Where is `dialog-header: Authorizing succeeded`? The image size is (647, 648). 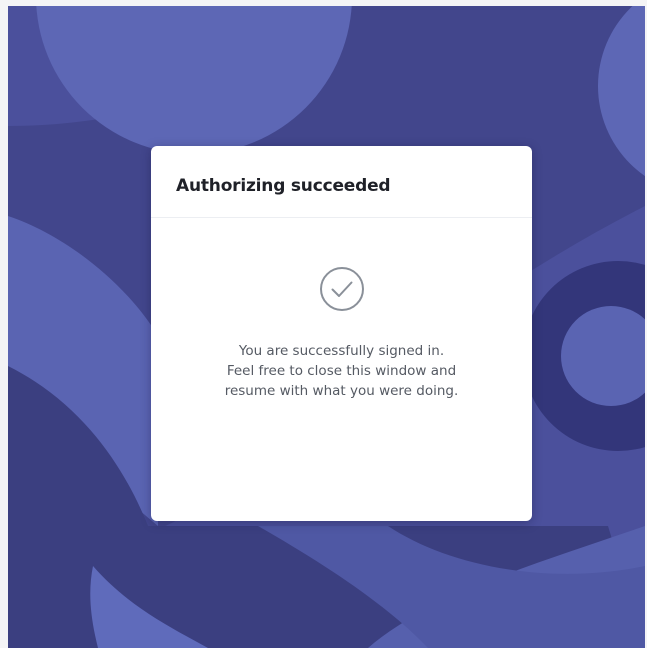
dialog-header: Authorizing succeeded is located at coordinates (341, 182).